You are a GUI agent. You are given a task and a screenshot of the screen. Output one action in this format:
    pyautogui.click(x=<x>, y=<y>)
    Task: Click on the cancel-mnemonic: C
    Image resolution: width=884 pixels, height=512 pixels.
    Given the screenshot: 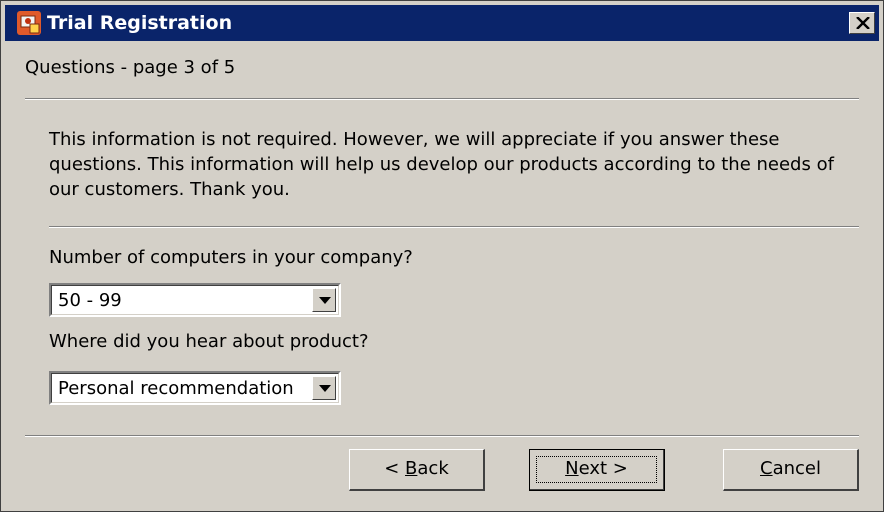 What is the action you would take?
    pyautogui.click(x=766, y=468)
    